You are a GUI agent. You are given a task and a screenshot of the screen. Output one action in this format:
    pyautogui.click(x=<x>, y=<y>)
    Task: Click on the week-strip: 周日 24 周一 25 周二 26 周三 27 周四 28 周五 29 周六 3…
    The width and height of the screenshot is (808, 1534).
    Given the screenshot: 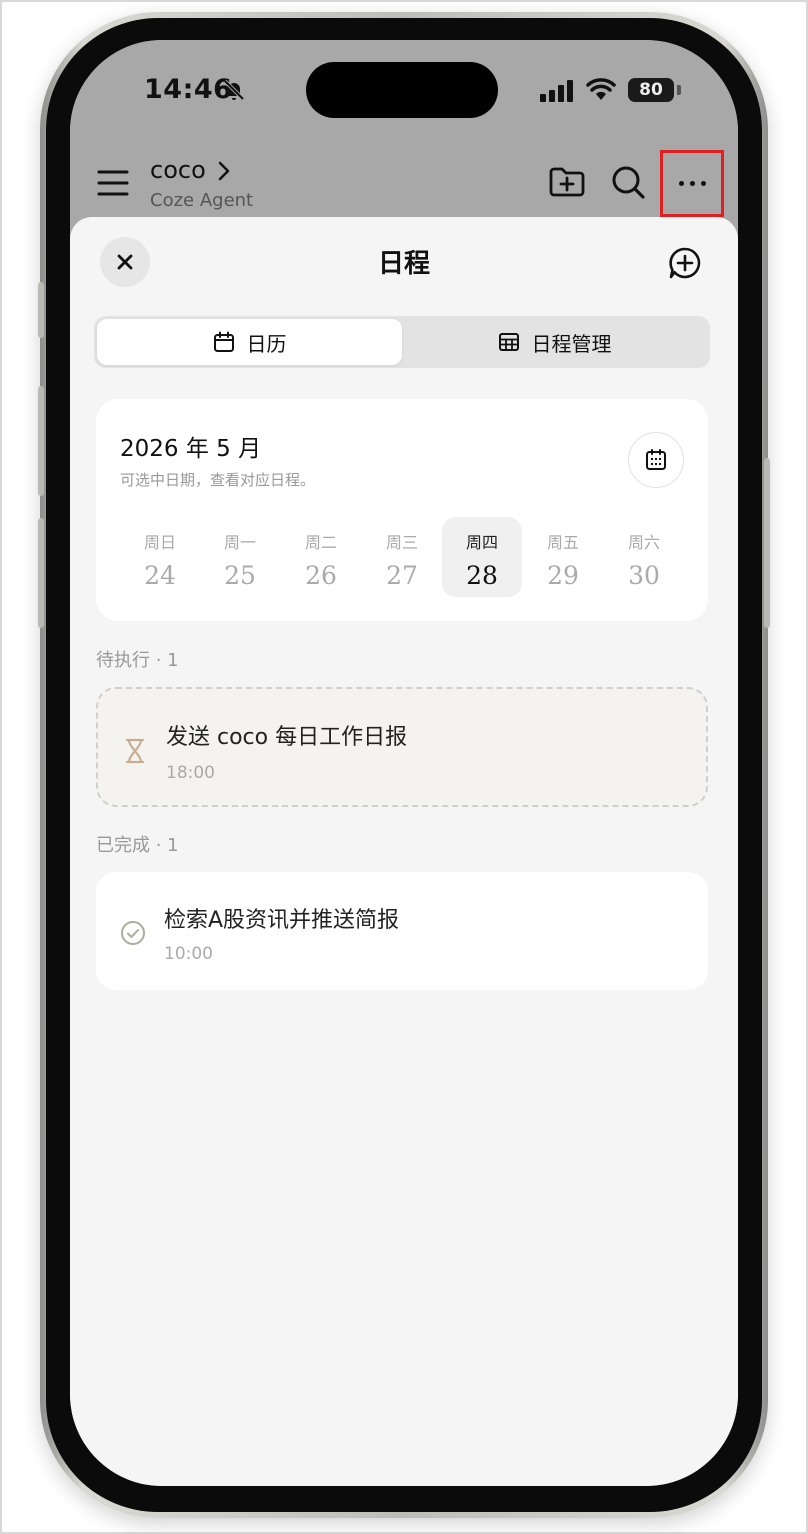 What is the action you would take?
    pyautogui.click(x=402, y=558)
    